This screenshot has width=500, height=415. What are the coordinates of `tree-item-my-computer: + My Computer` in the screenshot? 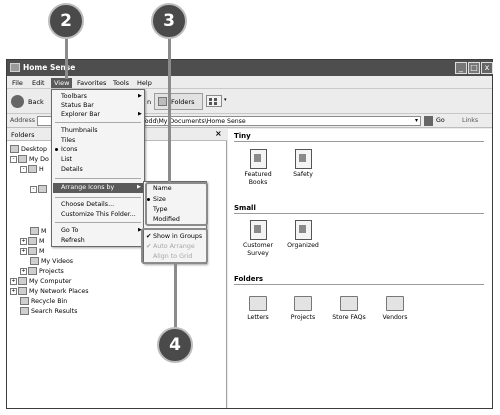 It's located at (40, 281).